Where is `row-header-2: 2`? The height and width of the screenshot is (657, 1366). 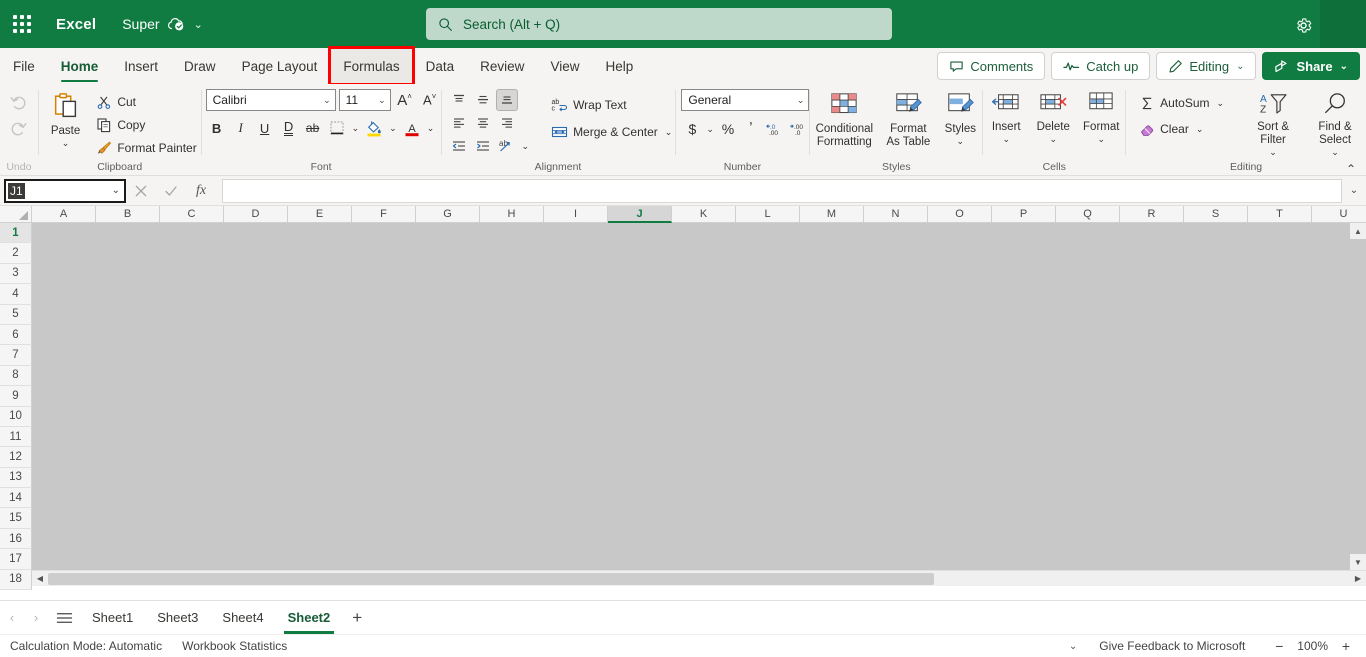 row-header-2: 2 is located at coordinates (16, 253).